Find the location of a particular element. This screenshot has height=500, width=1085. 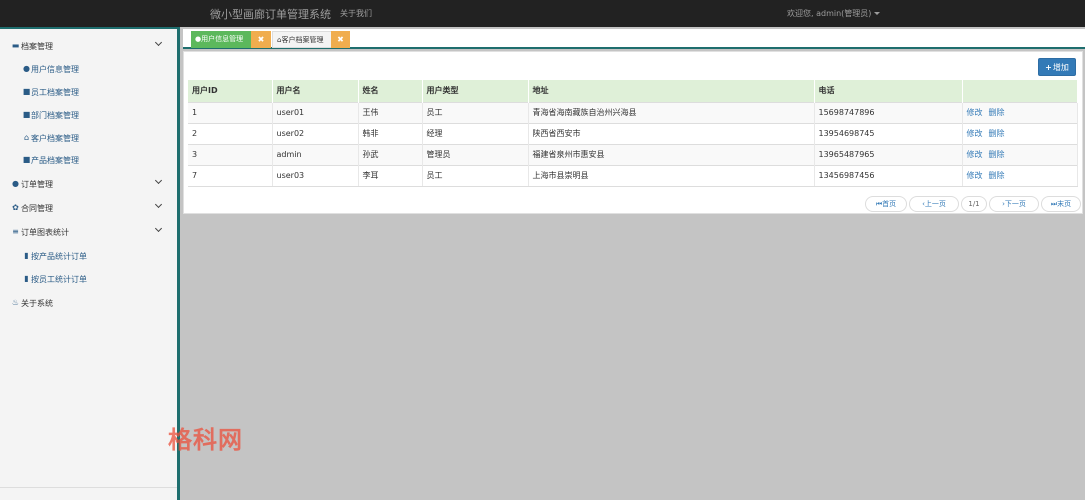

watermark: 格科网 is located at coordinates (205, 440).